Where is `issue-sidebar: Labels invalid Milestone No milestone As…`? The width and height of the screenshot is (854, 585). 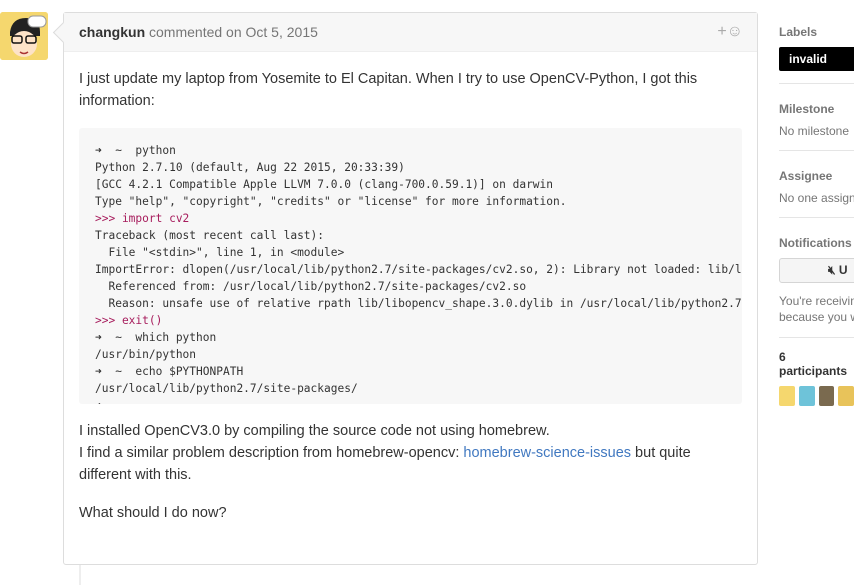
issue-sidebar: Labels invalid Milestone No milestone As… is located at coordinates (816, 292).